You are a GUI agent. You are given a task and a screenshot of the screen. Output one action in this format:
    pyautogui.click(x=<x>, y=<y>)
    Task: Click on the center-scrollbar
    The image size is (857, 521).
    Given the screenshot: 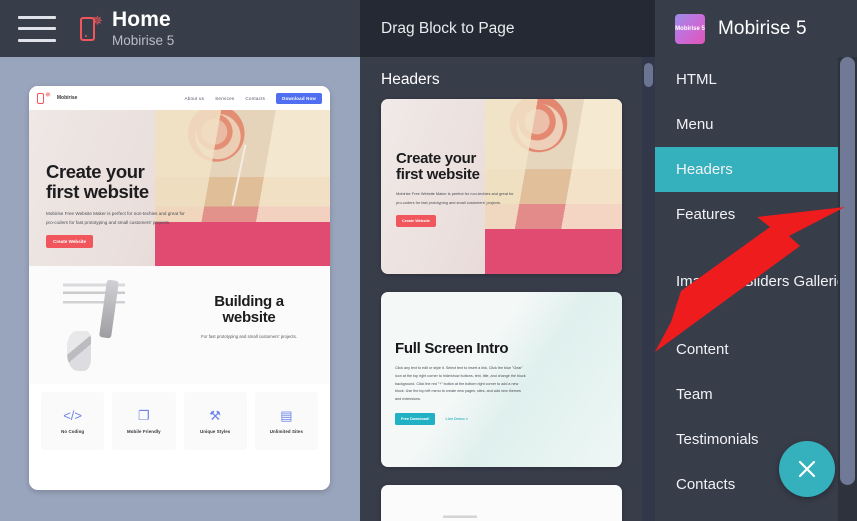 What is the action you would take?
    pyautogui.click(x=648, y=289)
    